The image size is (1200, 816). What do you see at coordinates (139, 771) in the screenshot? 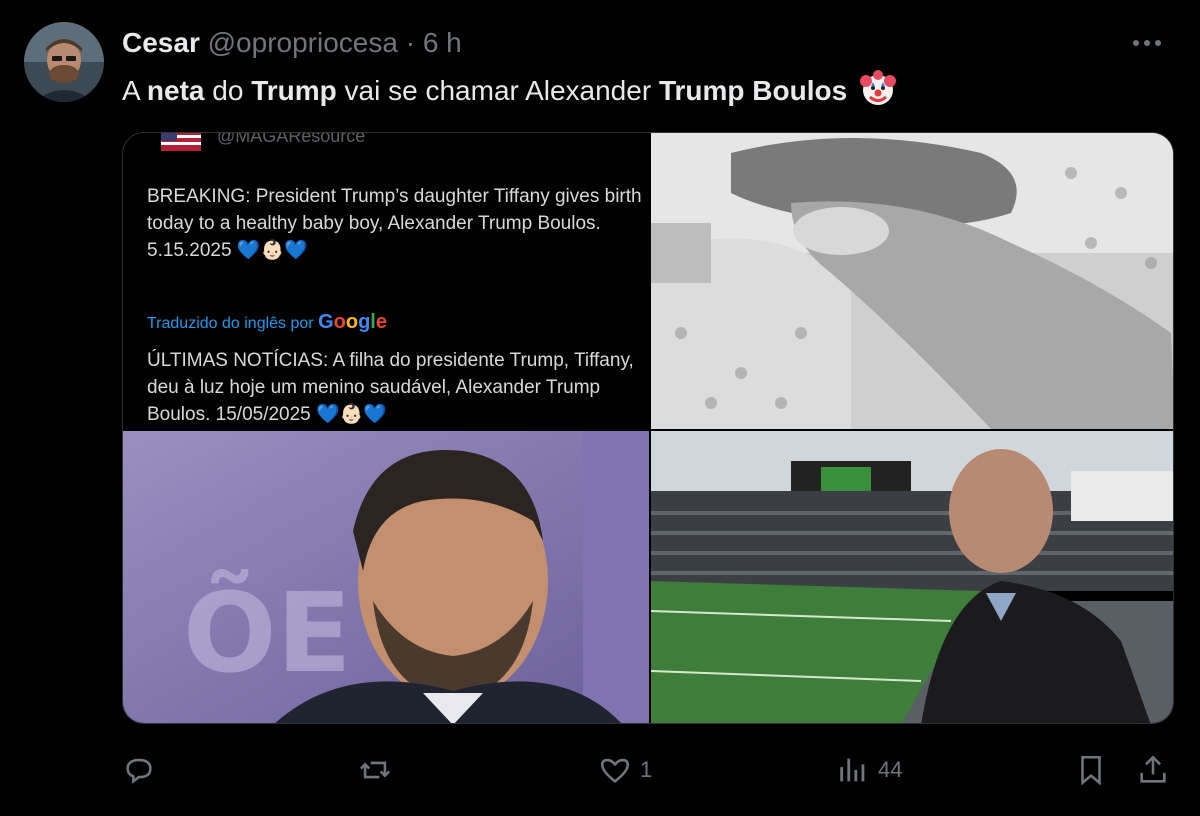
I see `reply-icon` at bounding box center [139, 771].